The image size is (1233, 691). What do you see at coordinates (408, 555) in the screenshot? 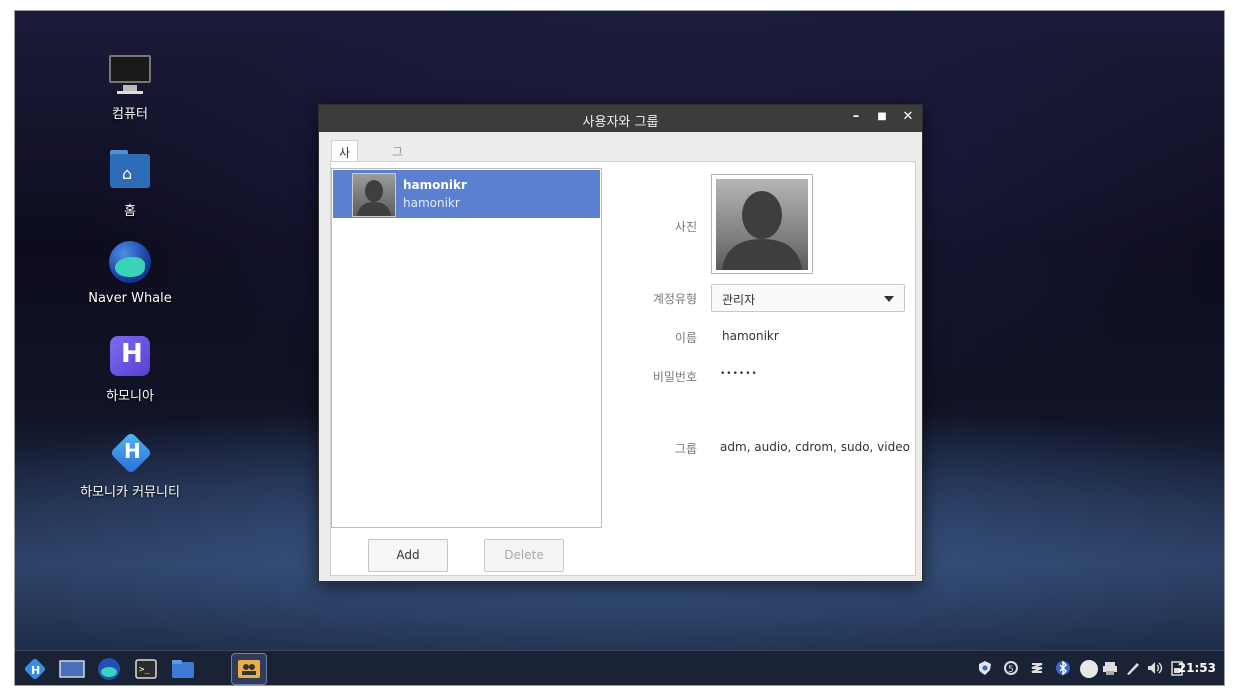
I see `add-button: Add` at bounding box center [408, 555].